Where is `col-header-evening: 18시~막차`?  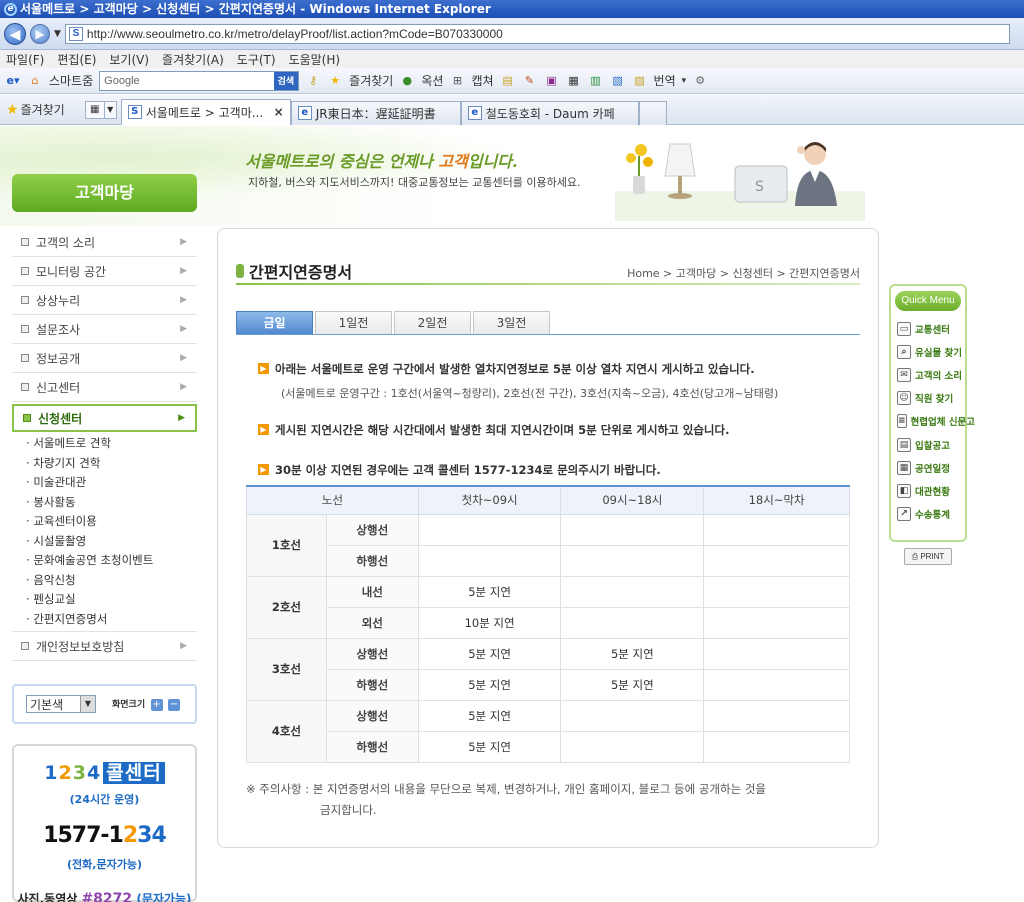 col-header-evening: 18시~막차 is located at coordinates (776, 500).